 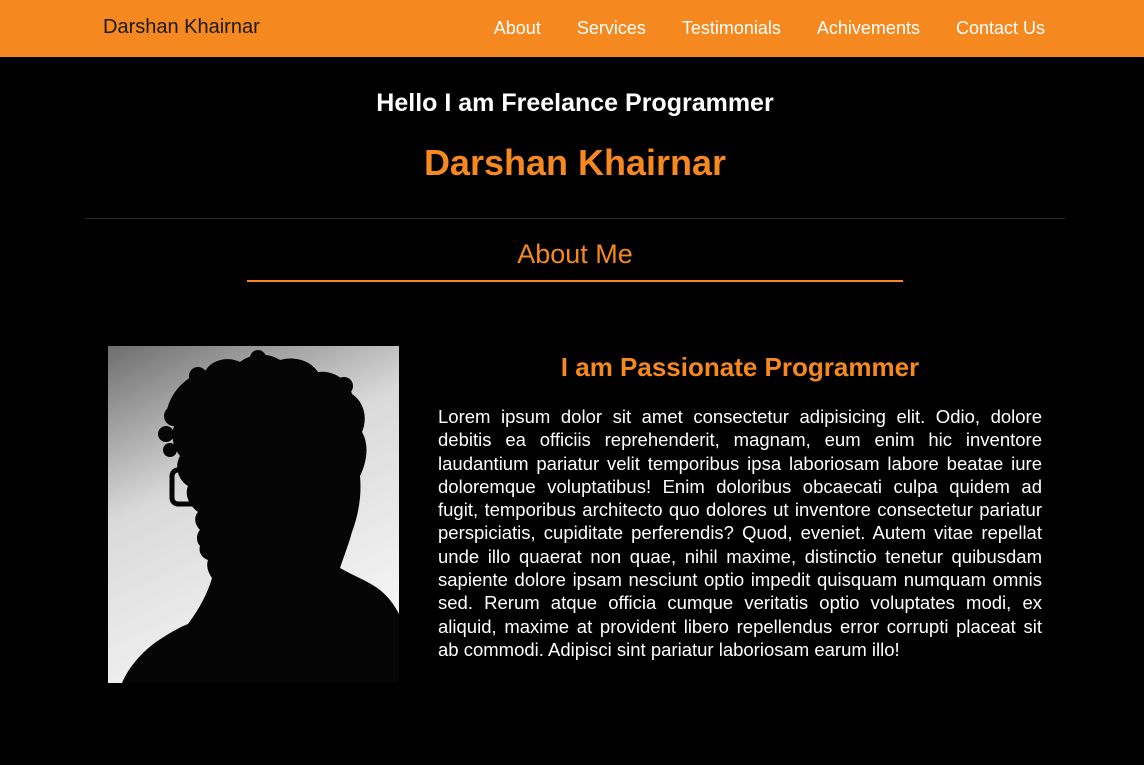 I want to click on hero-divider, so click(x=575, y=218).